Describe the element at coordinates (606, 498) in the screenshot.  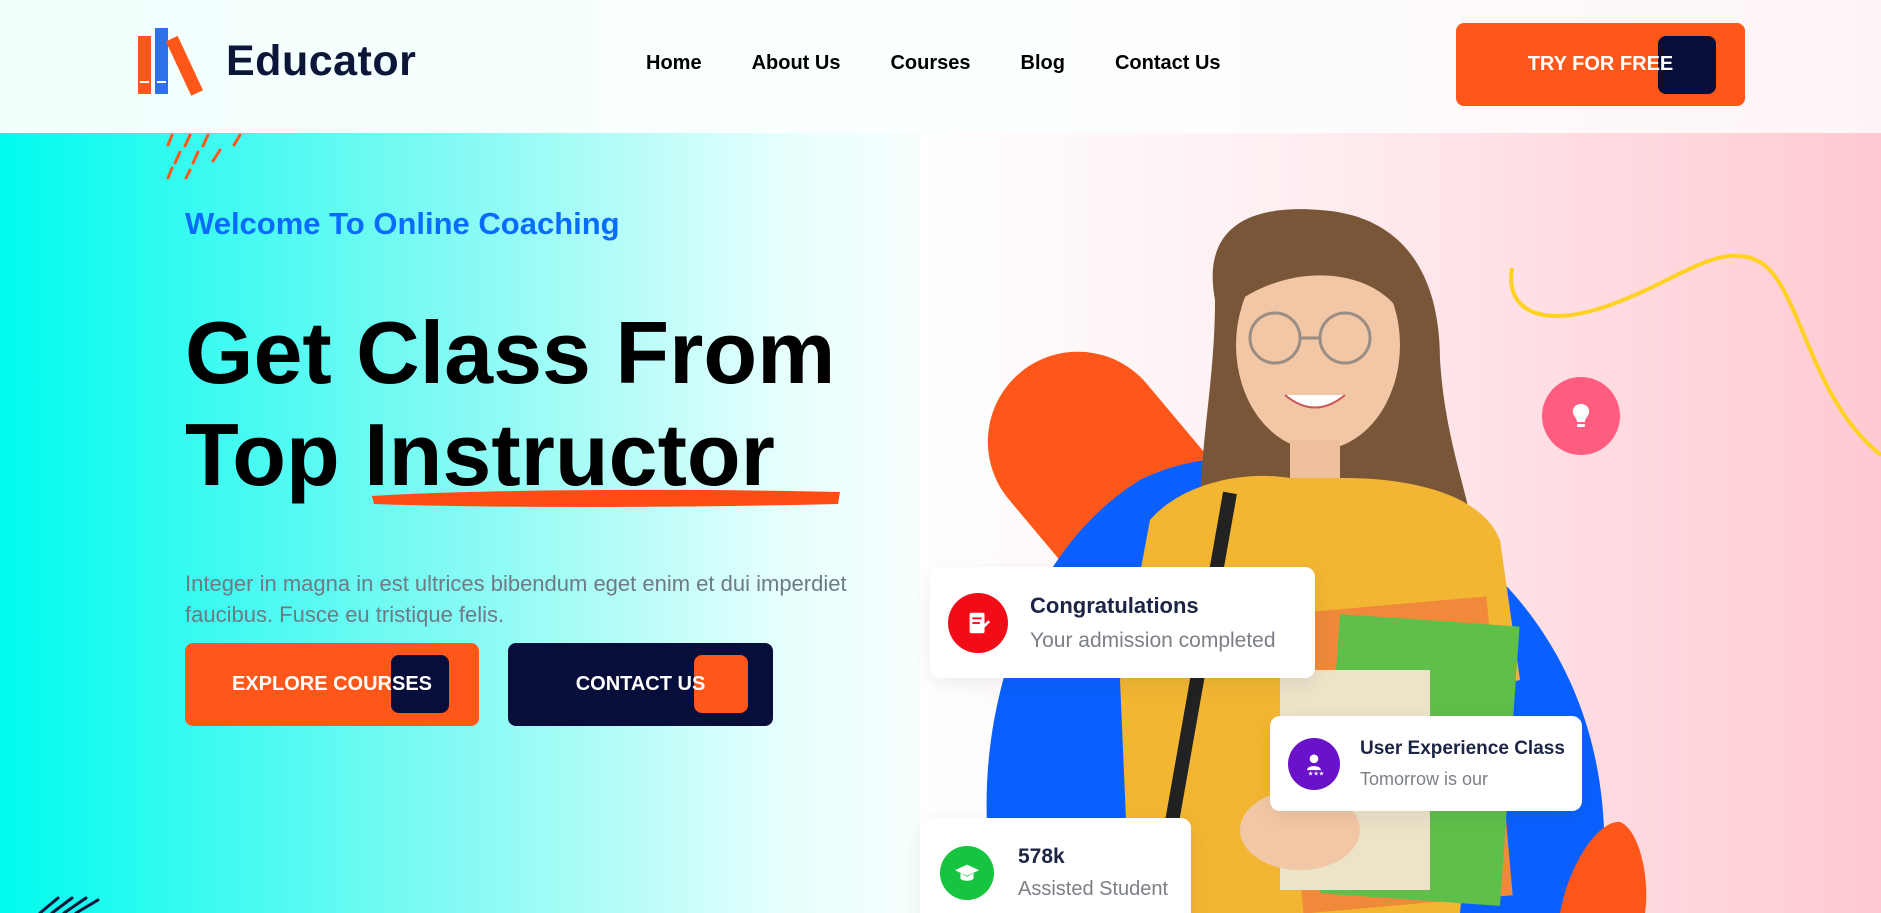
I see `brush-underline` at that location.